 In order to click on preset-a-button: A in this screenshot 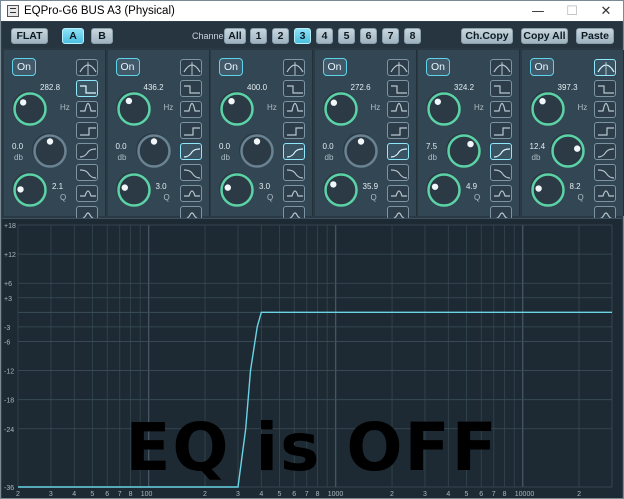, I will do `click(73, 36)`.